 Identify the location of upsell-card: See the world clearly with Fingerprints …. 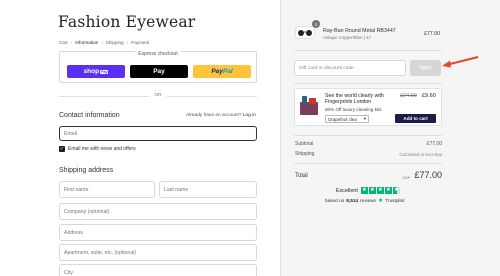
(368, 107).